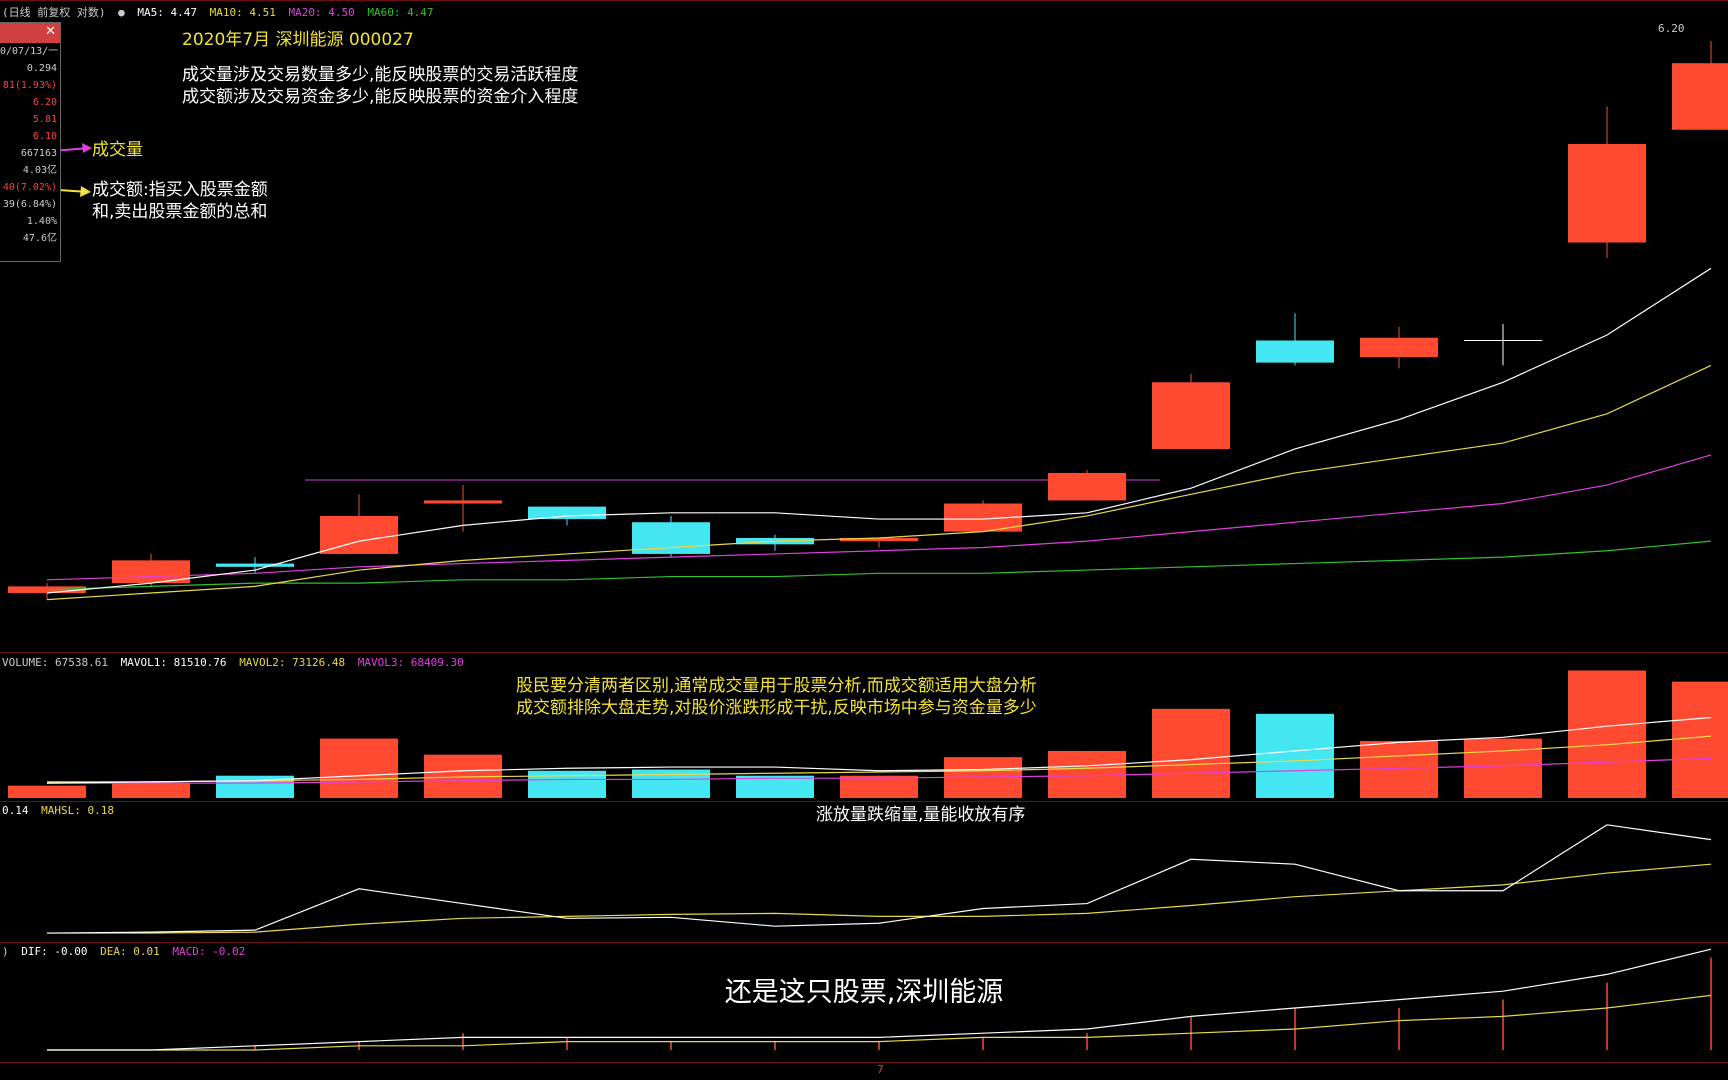 The image size is (1728, 1080). What do you see at coordinates (54, 12) in the screenshot?
I see `chart-mode-label: (日线 前复权 对数)` at bounding box center [54, 12].